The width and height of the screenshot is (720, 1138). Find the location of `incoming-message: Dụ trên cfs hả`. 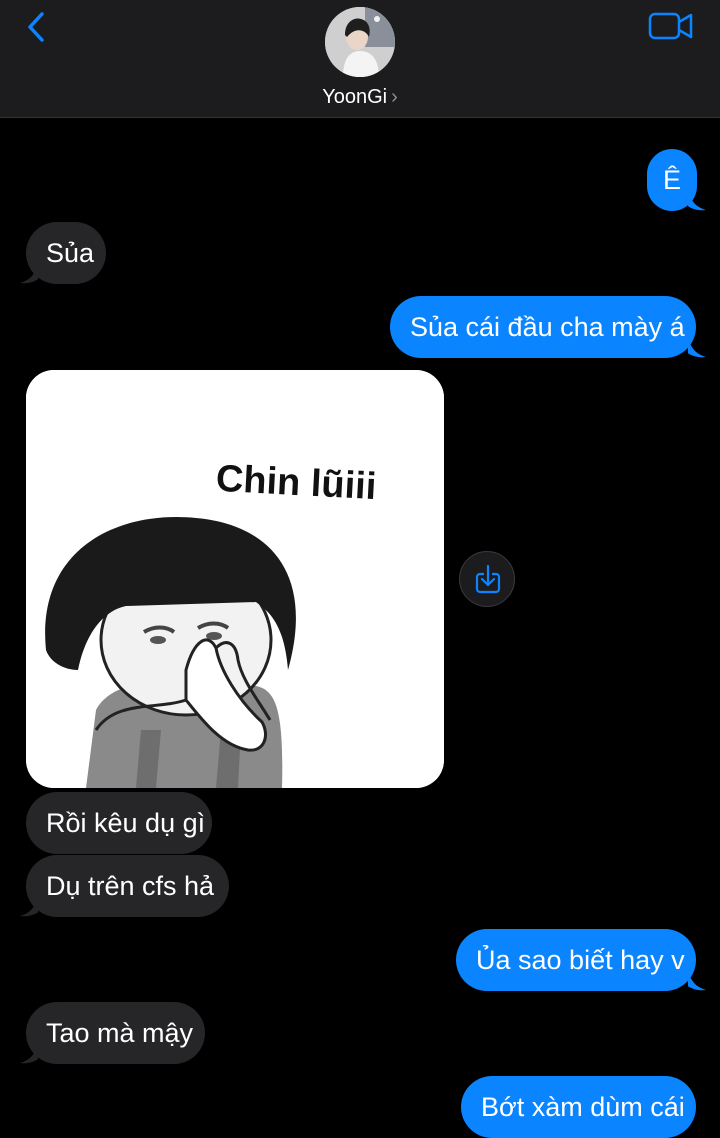

incoming-message: Dụ trên cfs hả is located at coordinates (127, 886).